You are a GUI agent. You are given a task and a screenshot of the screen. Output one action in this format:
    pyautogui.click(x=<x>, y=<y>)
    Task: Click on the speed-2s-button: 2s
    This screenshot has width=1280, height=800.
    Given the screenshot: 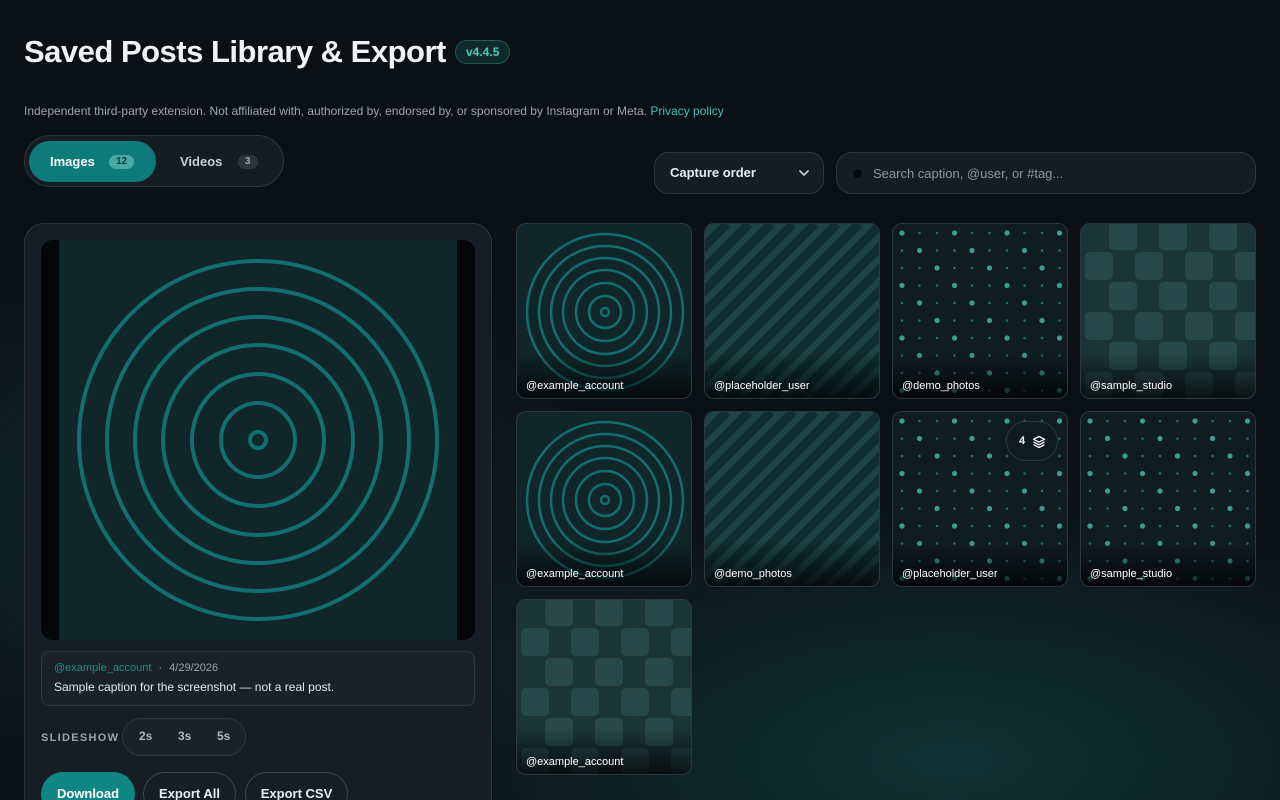 What is the action you would take?
    pyautogui.click(x=145, y=736)
    